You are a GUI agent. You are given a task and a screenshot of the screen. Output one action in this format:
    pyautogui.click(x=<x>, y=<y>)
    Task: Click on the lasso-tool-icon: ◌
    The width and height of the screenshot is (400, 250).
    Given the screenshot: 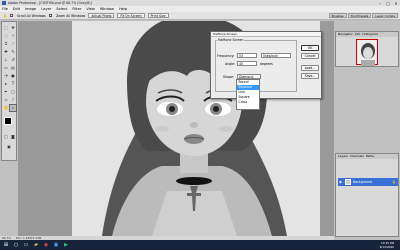 What is the action you would take?
    pyautogui.click(x=6, y=36)
    